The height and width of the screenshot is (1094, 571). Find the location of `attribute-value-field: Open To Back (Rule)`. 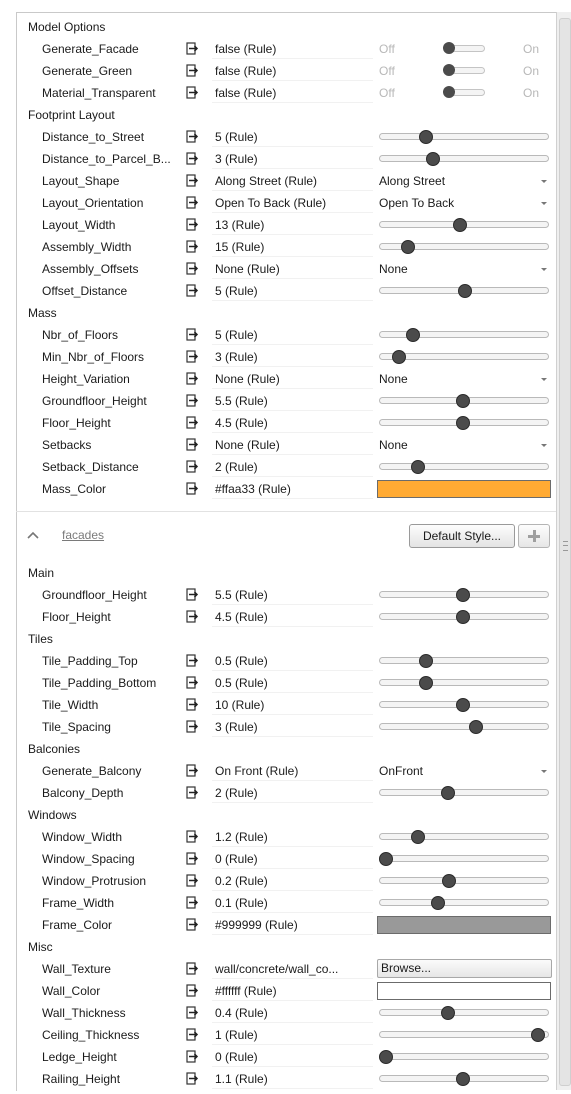

attribute-value-field: Open To Back (Rule) is located at coordinates (292, 203).